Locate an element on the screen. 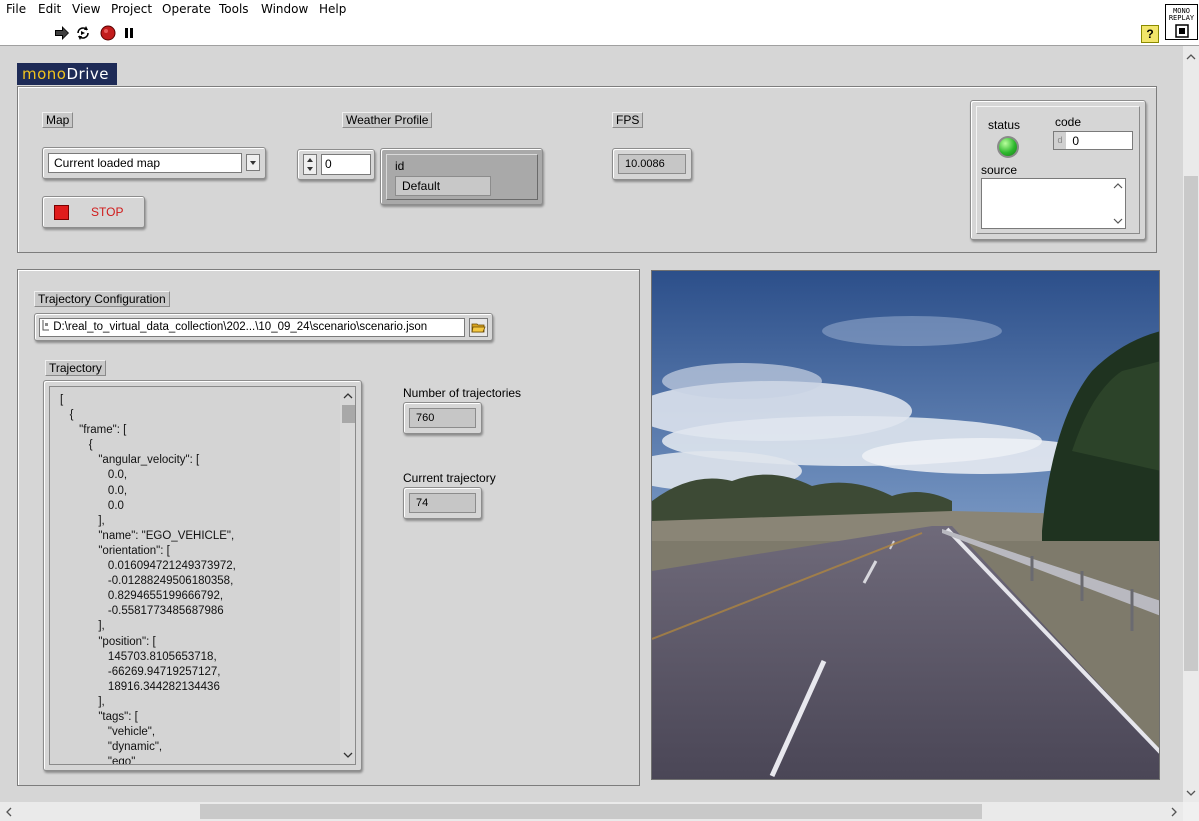 The image size is (1199, 821). menu-file: File is located at coordinates (16, 9).